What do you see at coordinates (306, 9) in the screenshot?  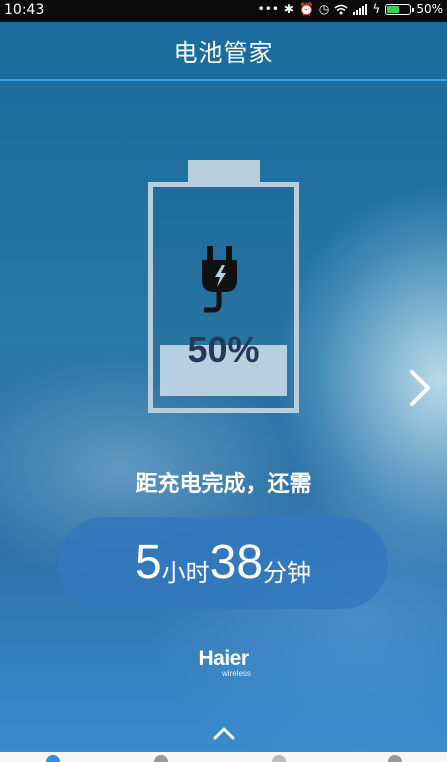 I see `alarm-icon: ⏰` at bounding box center [306, 9].